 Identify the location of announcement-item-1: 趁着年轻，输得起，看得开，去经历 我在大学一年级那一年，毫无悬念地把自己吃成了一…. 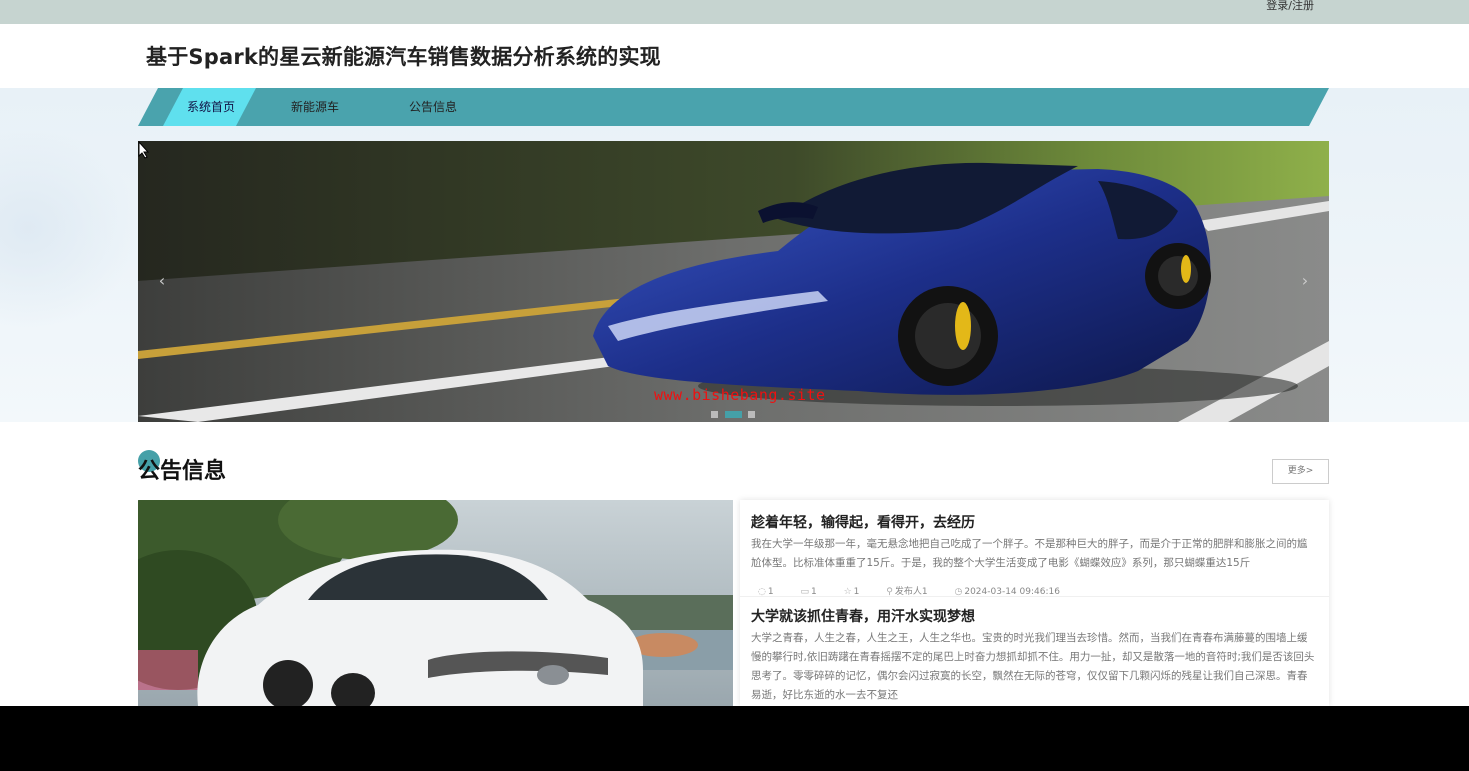
(1034, 557).